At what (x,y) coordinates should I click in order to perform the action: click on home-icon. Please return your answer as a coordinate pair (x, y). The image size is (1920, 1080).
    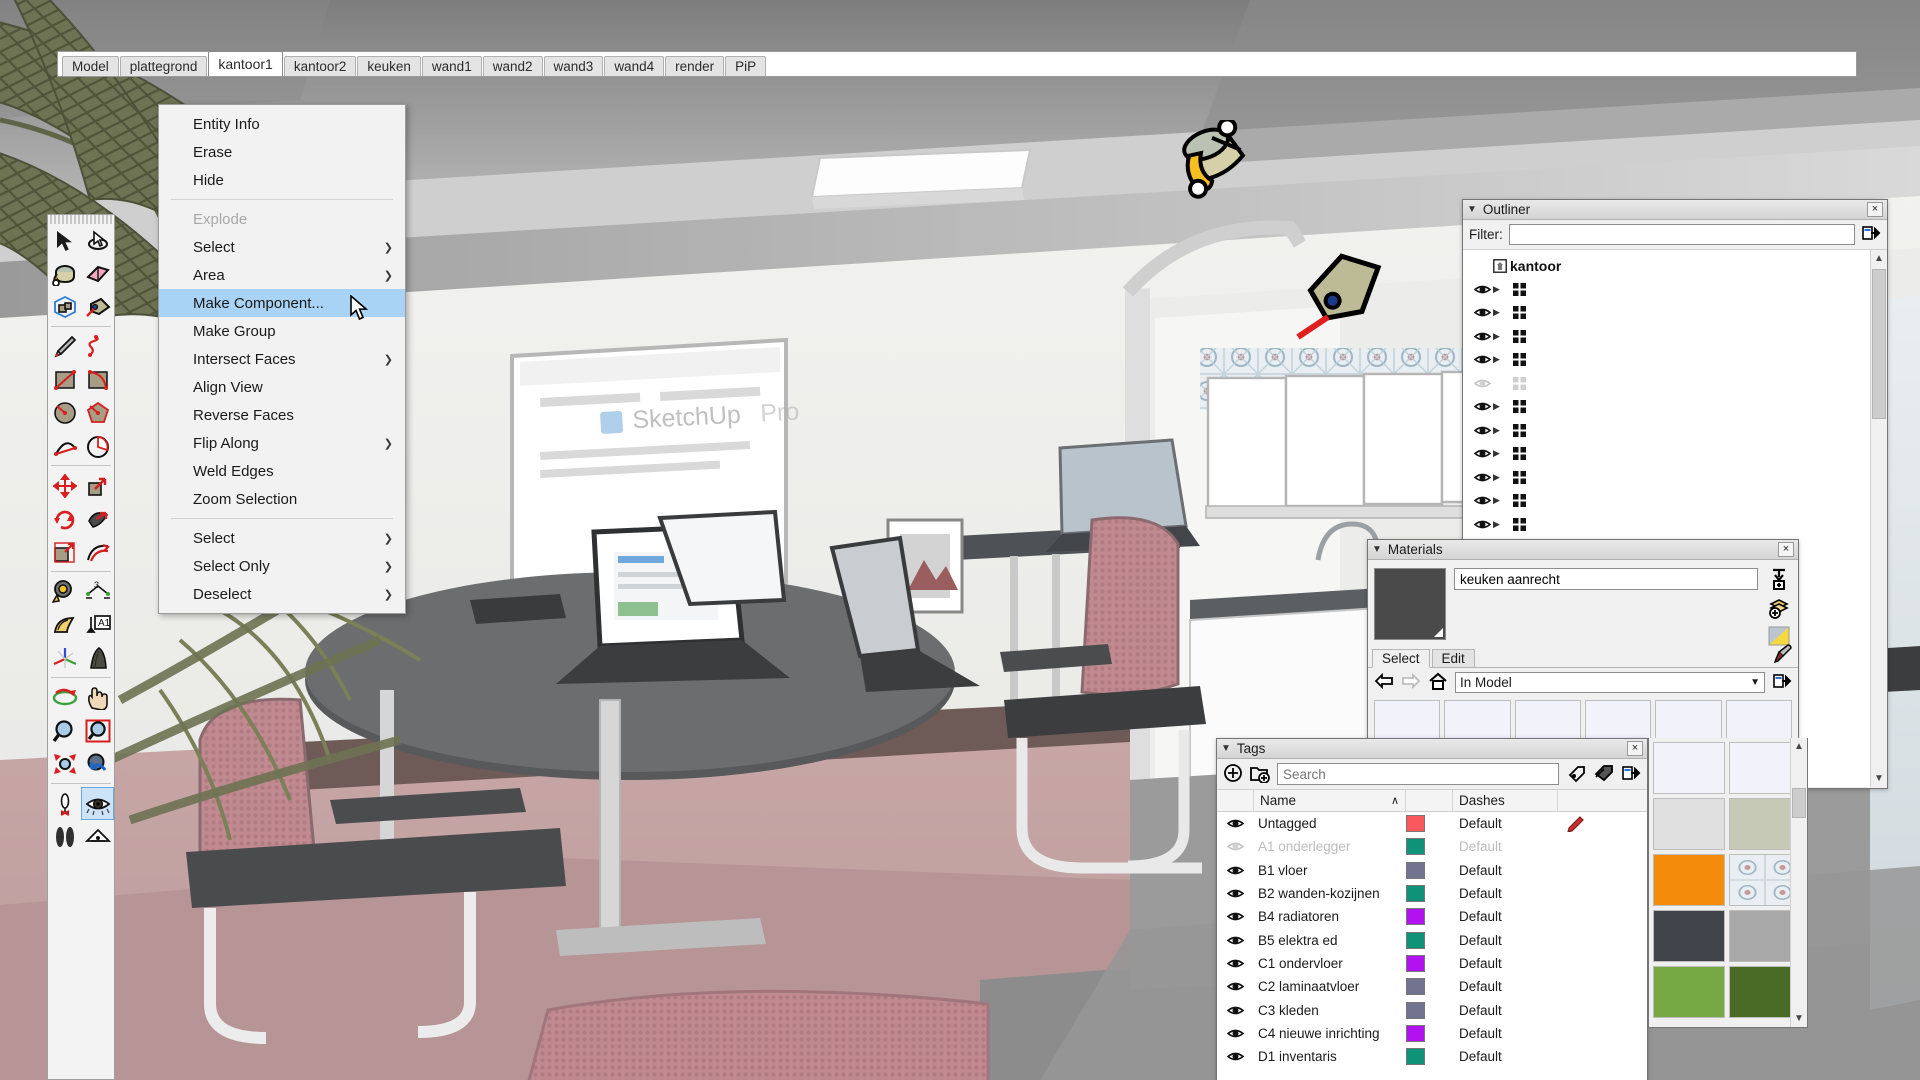
    Looking at the image, I should click on (1438, 682).